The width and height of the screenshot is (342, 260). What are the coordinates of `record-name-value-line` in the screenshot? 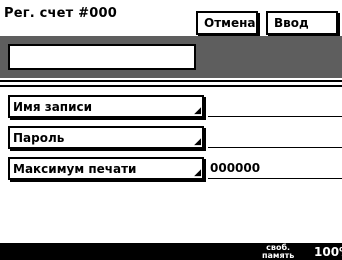 It's located at (275, 116).